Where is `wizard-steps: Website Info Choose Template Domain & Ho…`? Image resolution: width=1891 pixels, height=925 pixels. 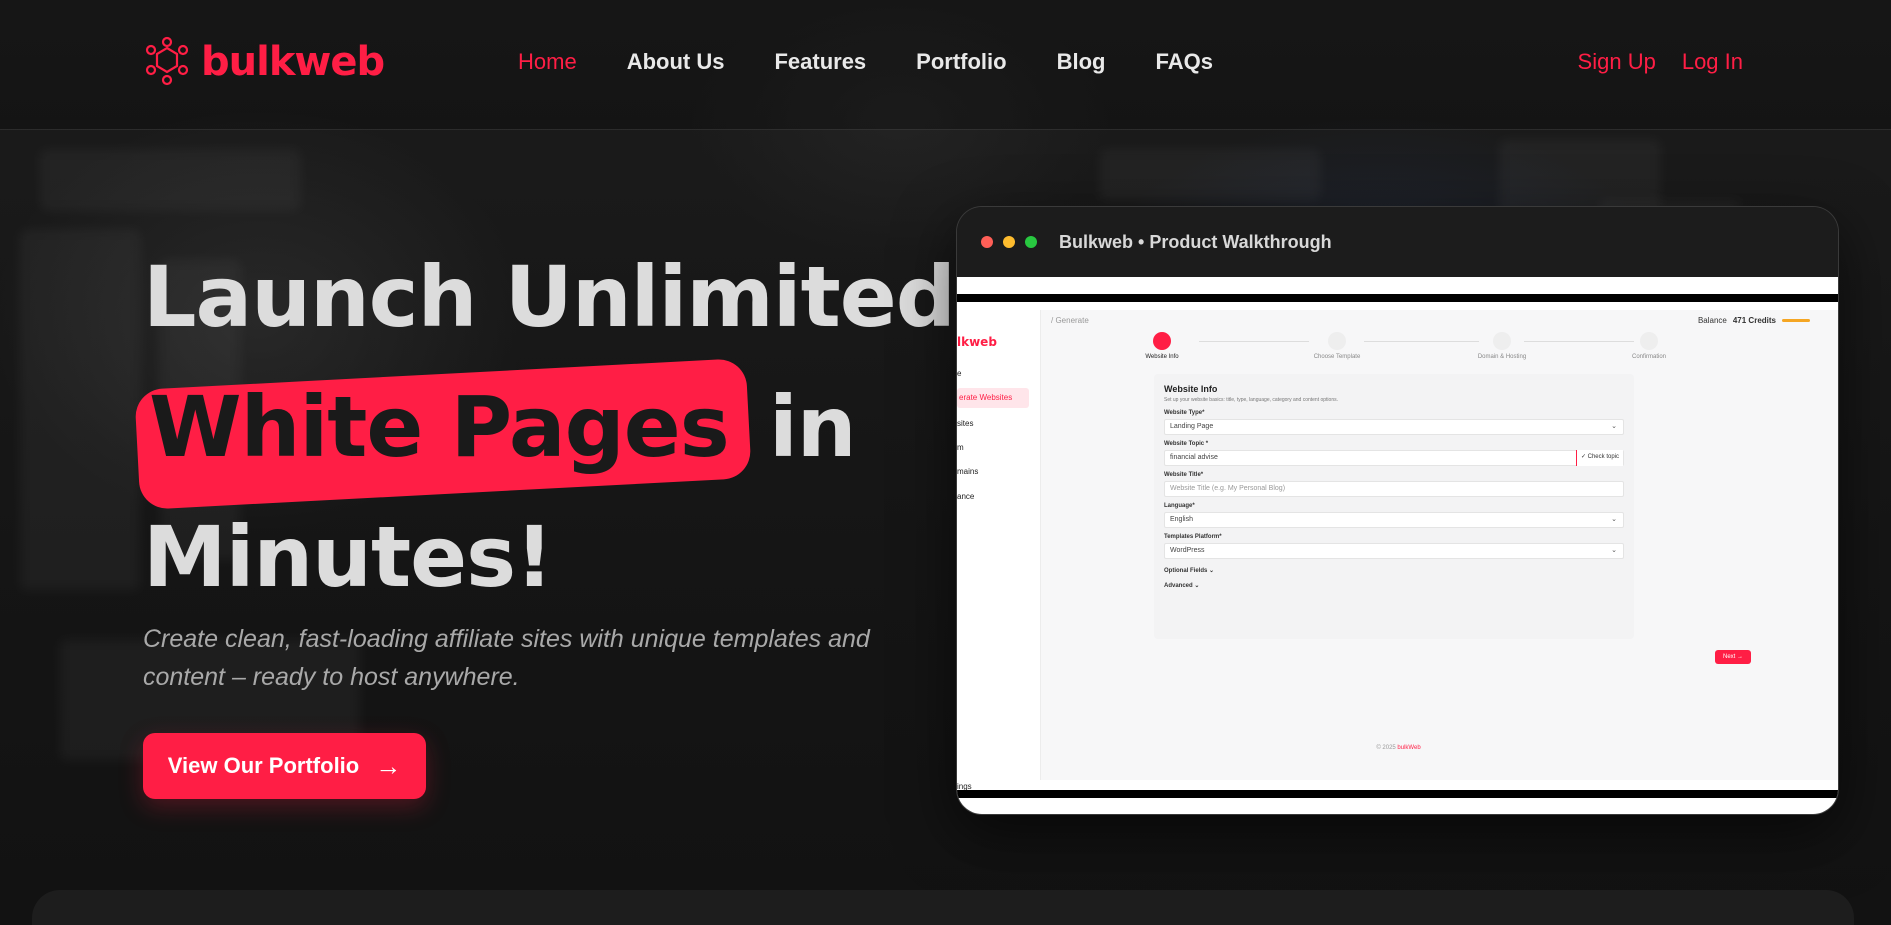 wizard-steps: Website Info Choose Template Domain & Ho… is located at coordinates (1402, 347).